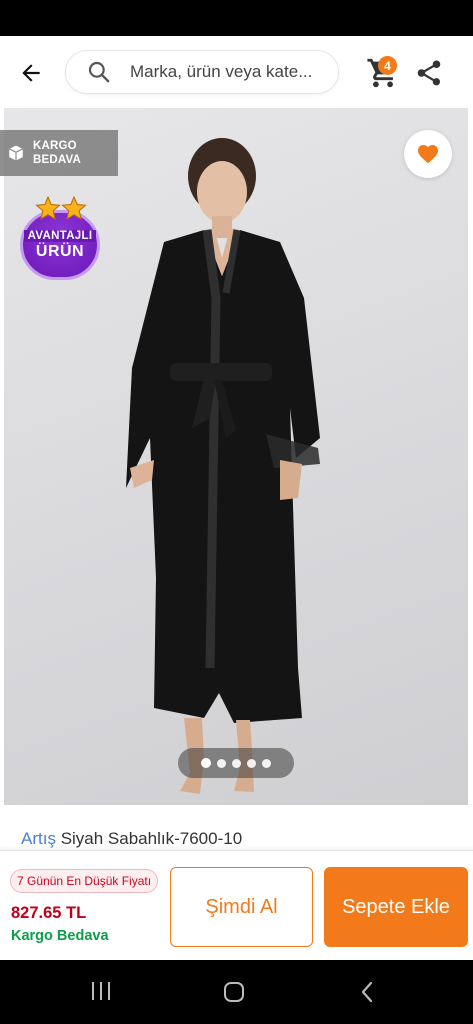 The width and height of the screenshot is (473, 1024). What do you see at coordinates (387, 65) in the screenshot?
I see `cart-count-badge: 4` at bounding box center [387, 65].